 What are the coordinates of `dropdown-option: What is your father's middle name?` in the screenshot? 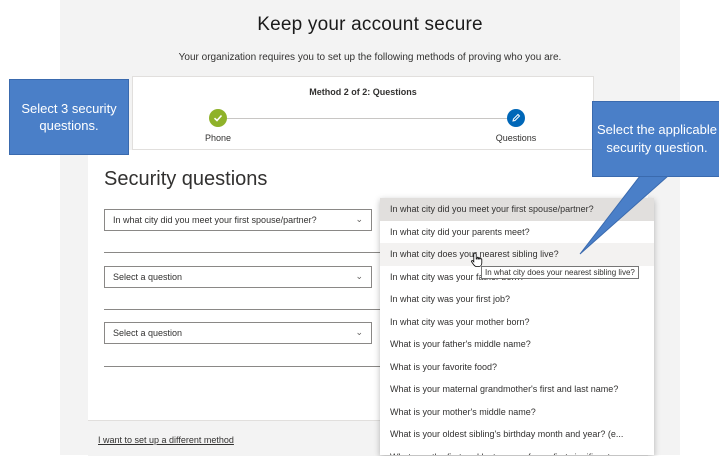 It's located at (517, 344).